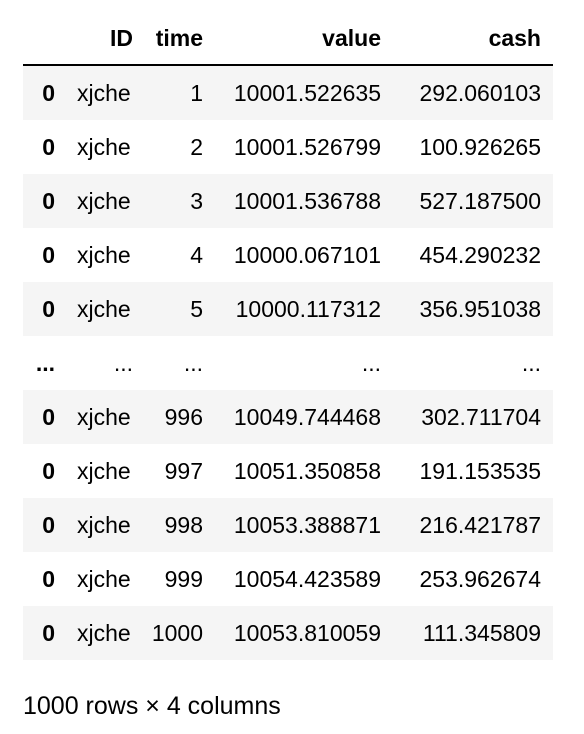  I want to click on cell-time: 3, so click(196, 200).